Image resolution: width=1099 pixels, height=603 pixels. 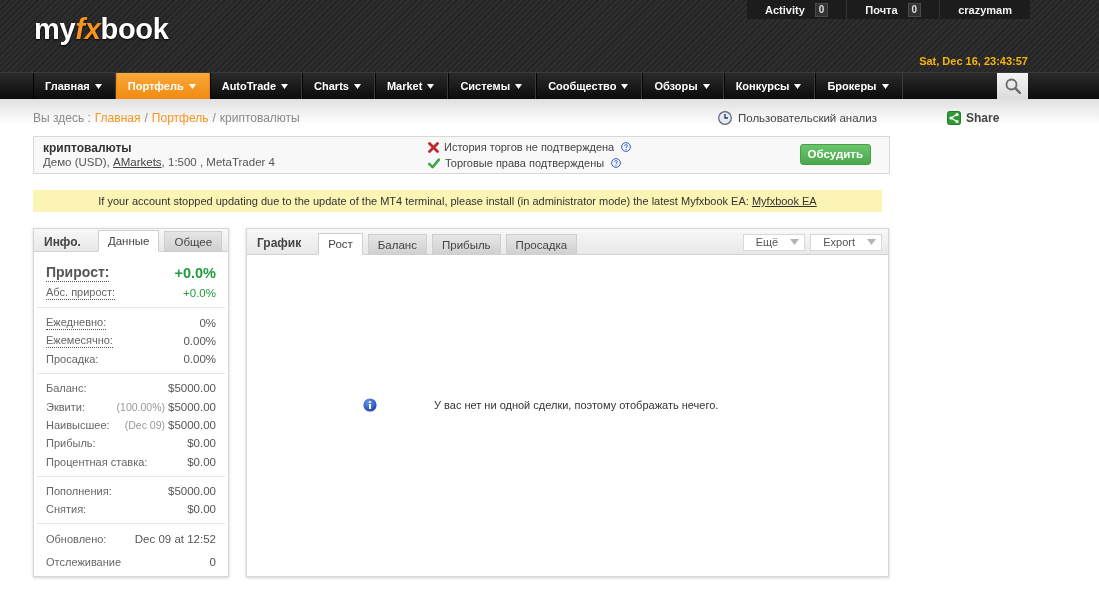 What do you see at coordinates (78, 273) in the screenshot?
I see `stat-label: Прирост:` at bounding box center [78, 273].